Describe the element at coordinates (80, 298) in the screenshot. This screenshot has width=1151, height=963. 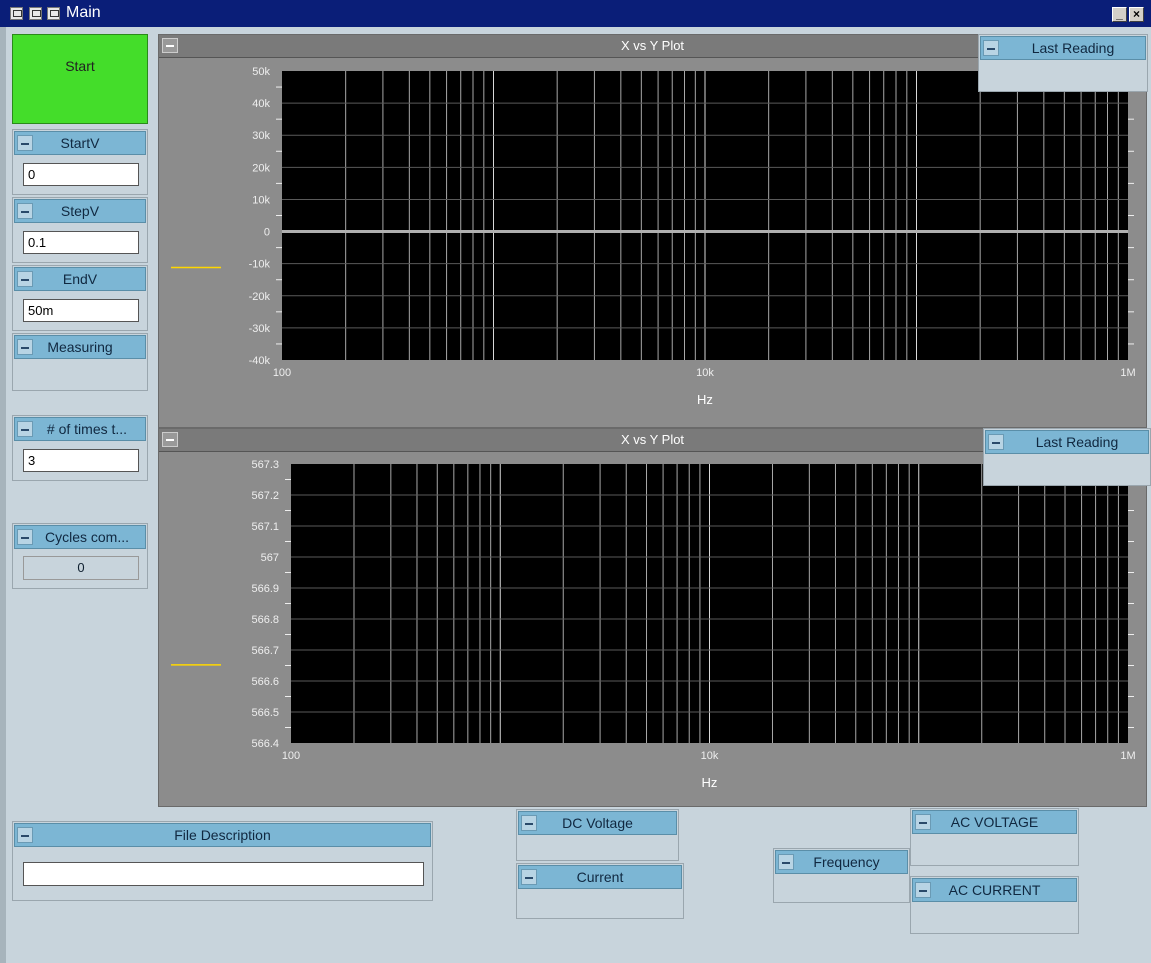
I see `endv-panel: EndV 50m` at that location.